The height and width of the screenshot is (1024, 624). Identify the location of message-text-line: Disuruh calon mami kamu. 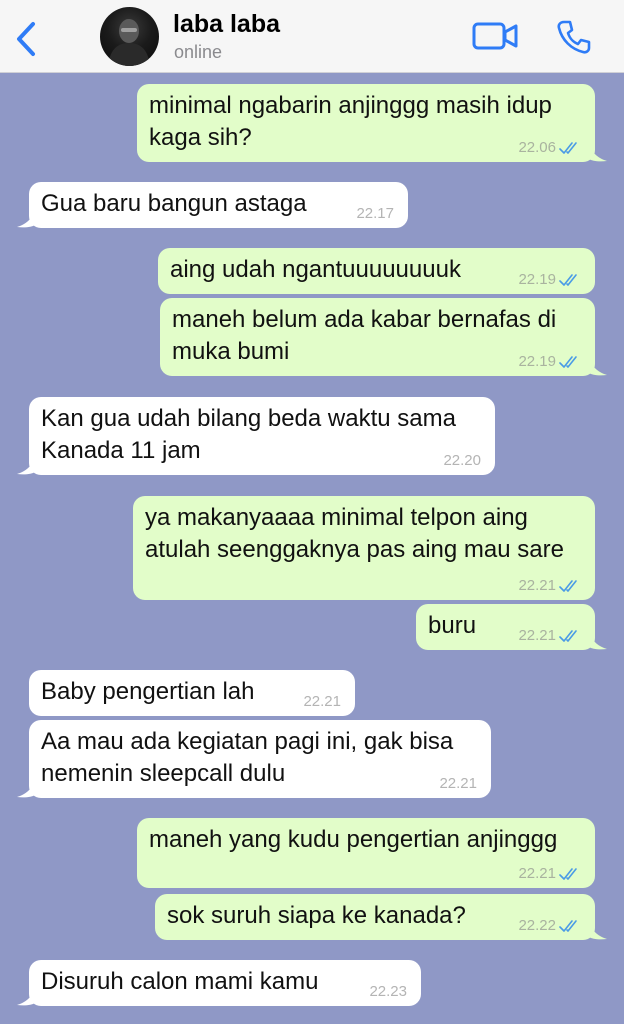
(180, 981).